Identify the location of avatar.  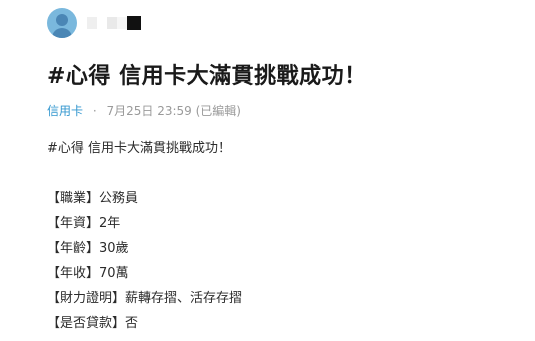
(62, 23).